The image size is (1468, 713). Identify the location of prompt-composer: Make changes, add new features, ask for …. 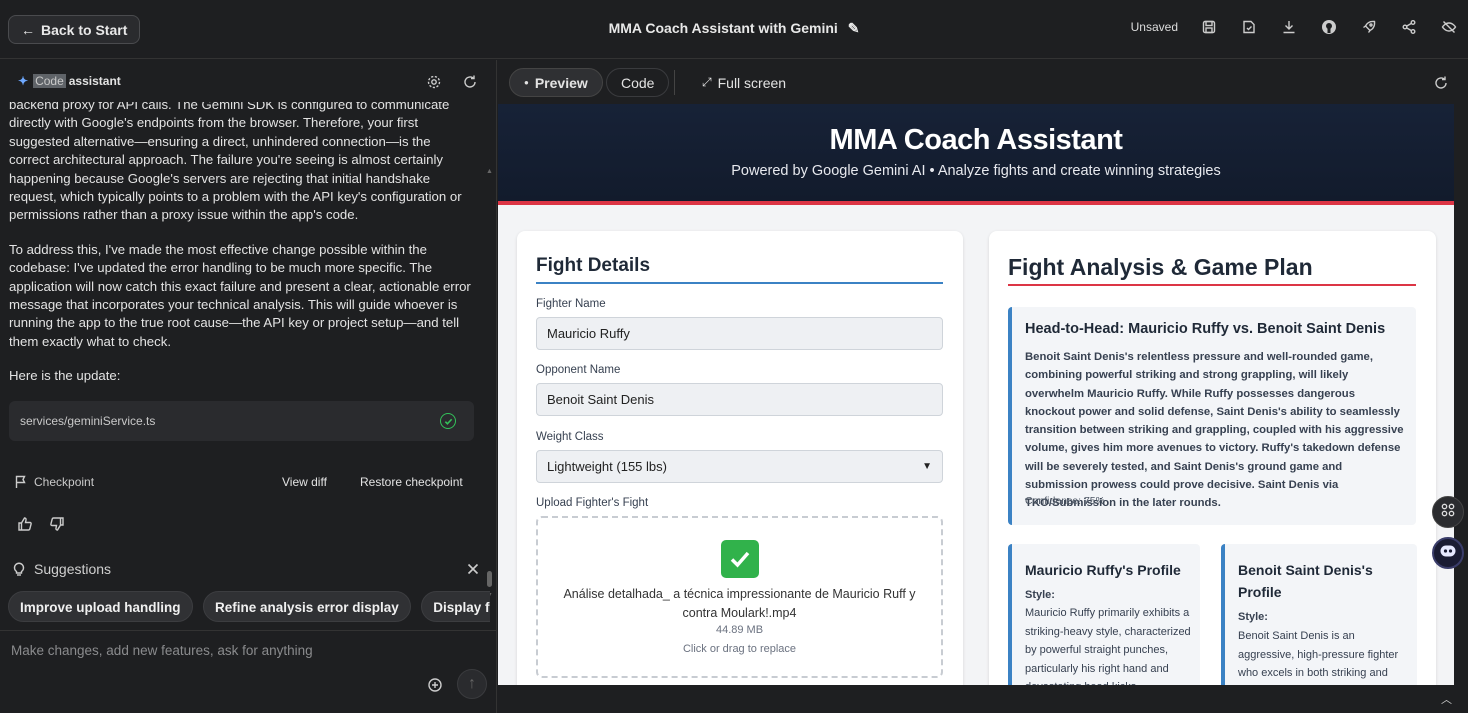
(248, 671).